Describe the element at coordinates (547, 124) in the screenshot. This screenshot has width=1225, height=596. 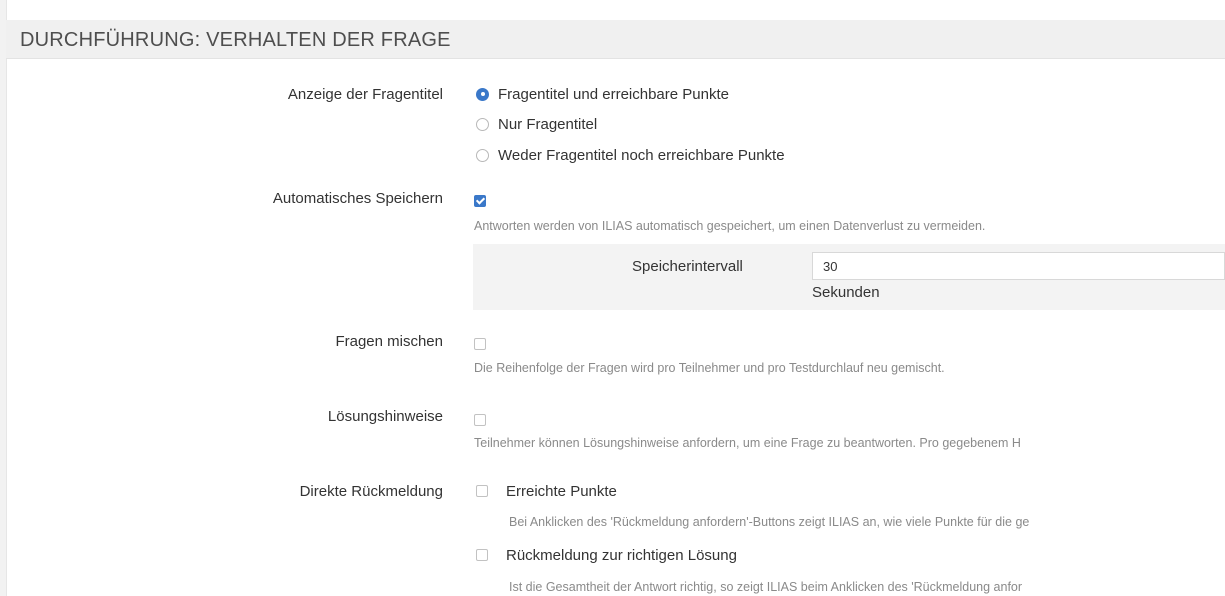
I see `radio-title-only-label: Nur Fragentitel` at that location.